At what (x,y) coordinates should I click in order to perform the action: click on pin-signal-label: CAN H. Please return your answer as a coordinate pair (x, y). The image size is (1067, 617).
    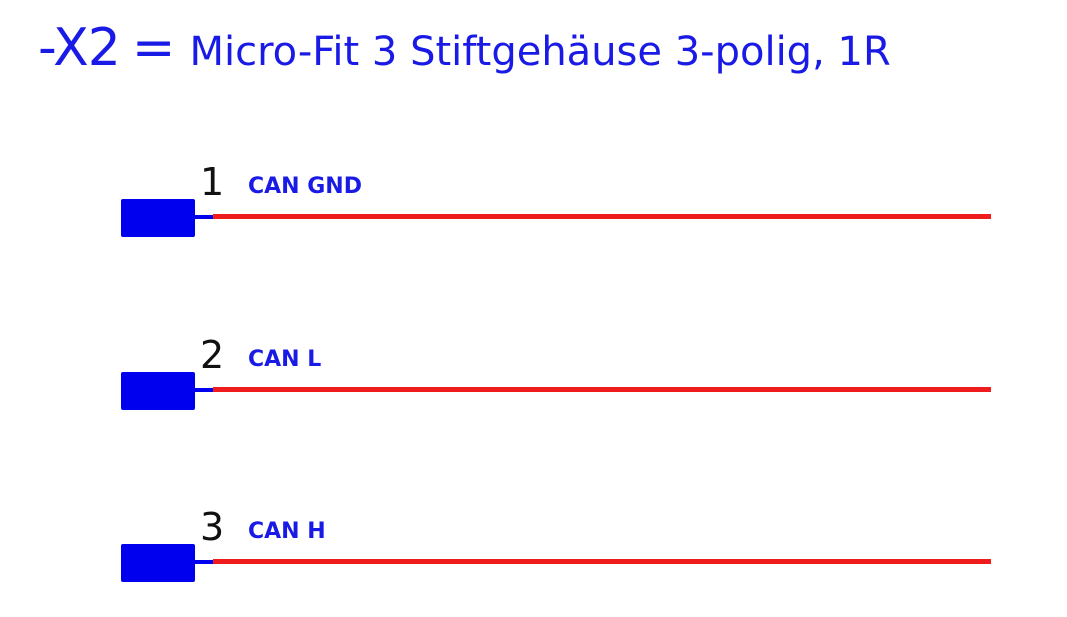
    Looking at the image, I should click on (287, 531).